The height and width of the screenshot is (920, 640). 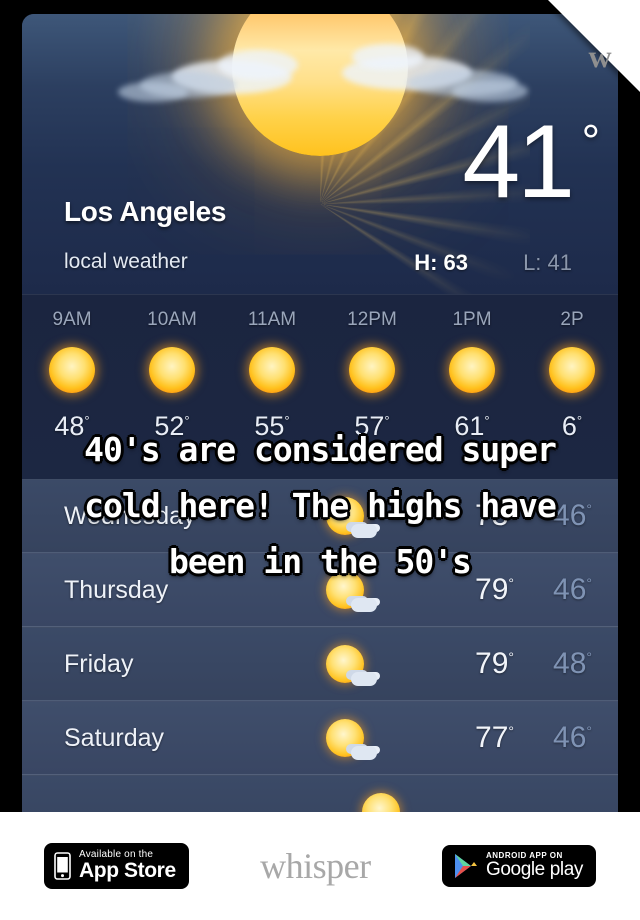 I want to click on hourly-forecast-item: 9AM 48°, so click(x=72, y=387).